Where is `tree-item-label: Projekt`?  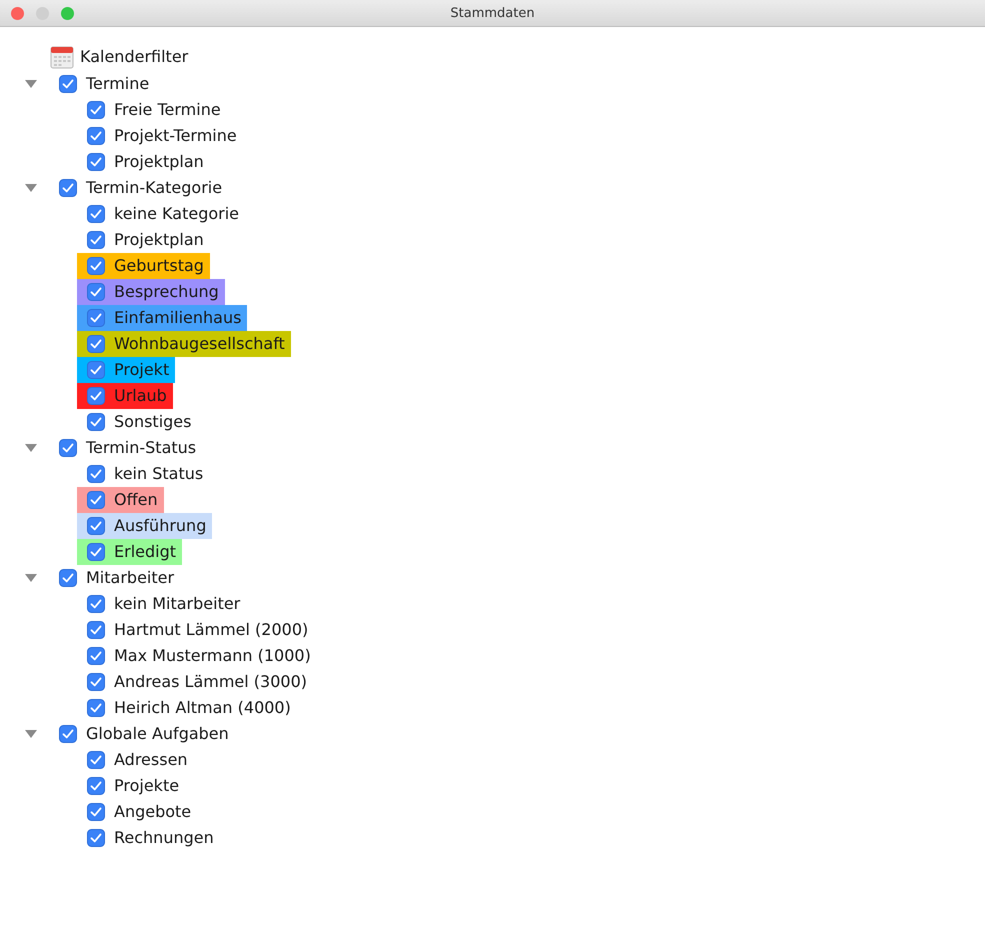
tree-item-label: Projekt is located at coordinates (142, 370).